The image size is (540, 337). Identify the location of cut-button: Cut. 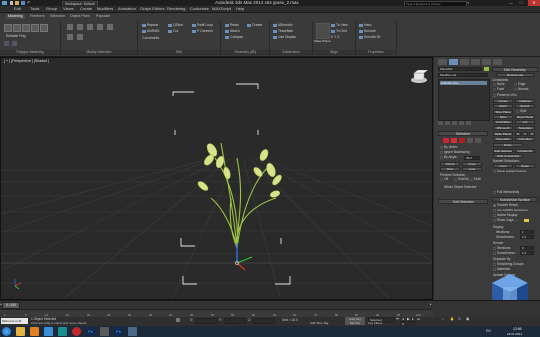
(525, 122).